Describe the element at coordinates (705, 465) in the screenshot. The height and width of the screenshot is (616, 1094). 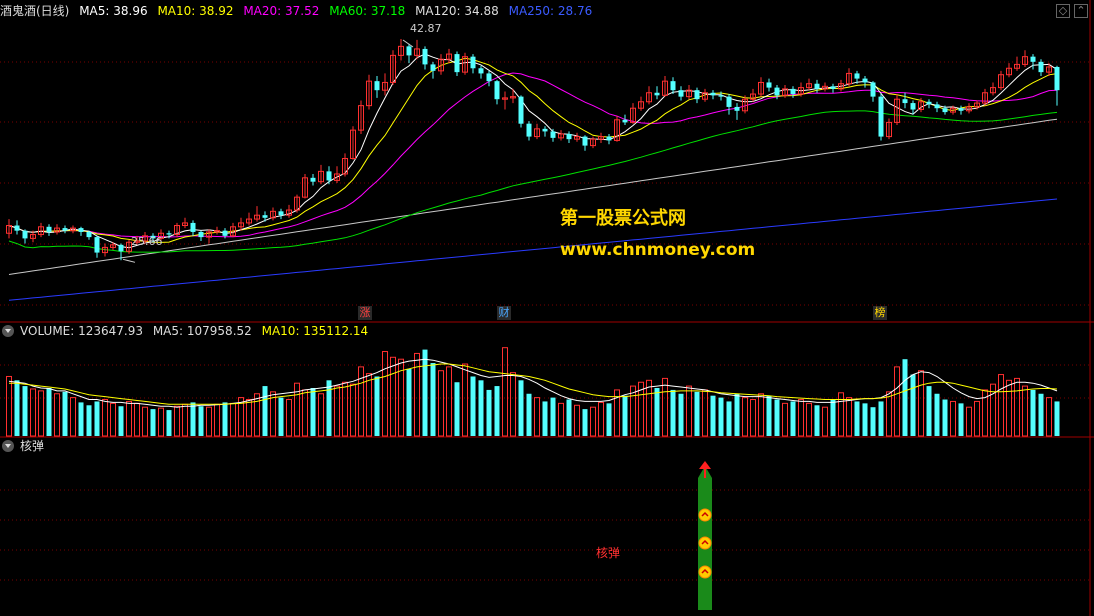
I see `signal-arrow` at that location.